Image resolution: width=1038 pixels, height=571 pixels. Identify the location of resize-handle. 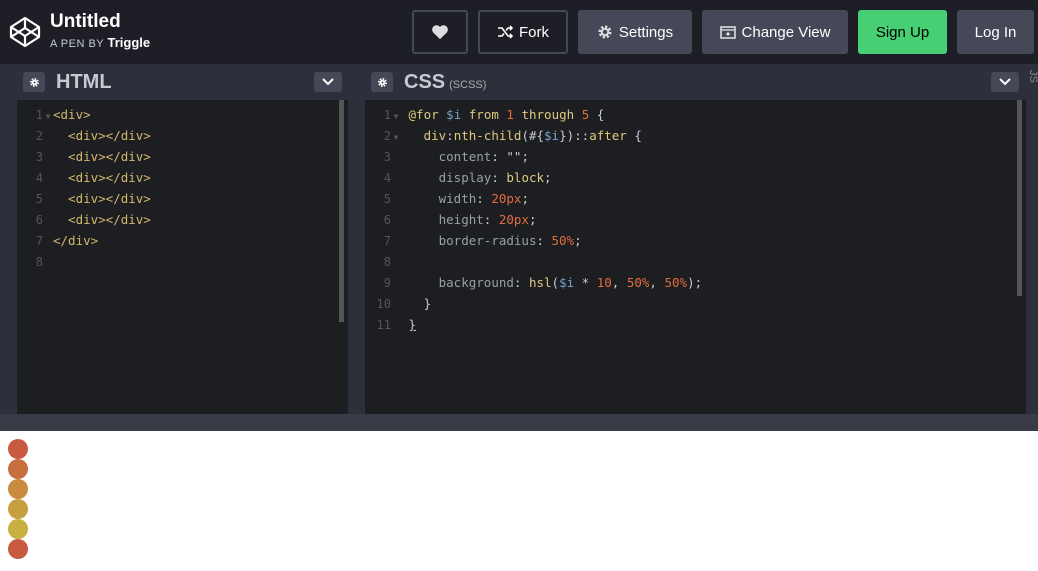
(519, 422).